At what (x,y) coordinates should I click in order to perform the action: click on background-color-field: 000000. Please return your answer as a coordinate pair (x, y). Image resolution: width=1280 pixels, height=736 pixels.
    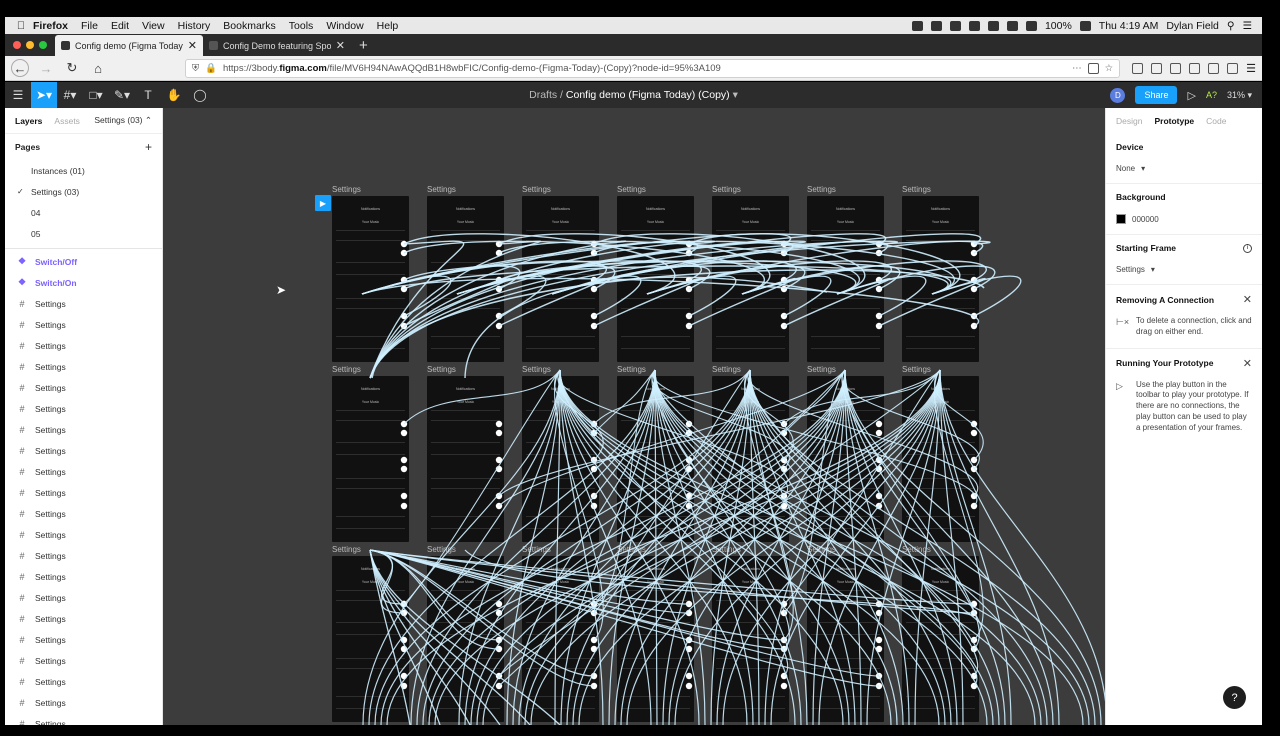
    Looking at the image, I should click on (1184, 219).